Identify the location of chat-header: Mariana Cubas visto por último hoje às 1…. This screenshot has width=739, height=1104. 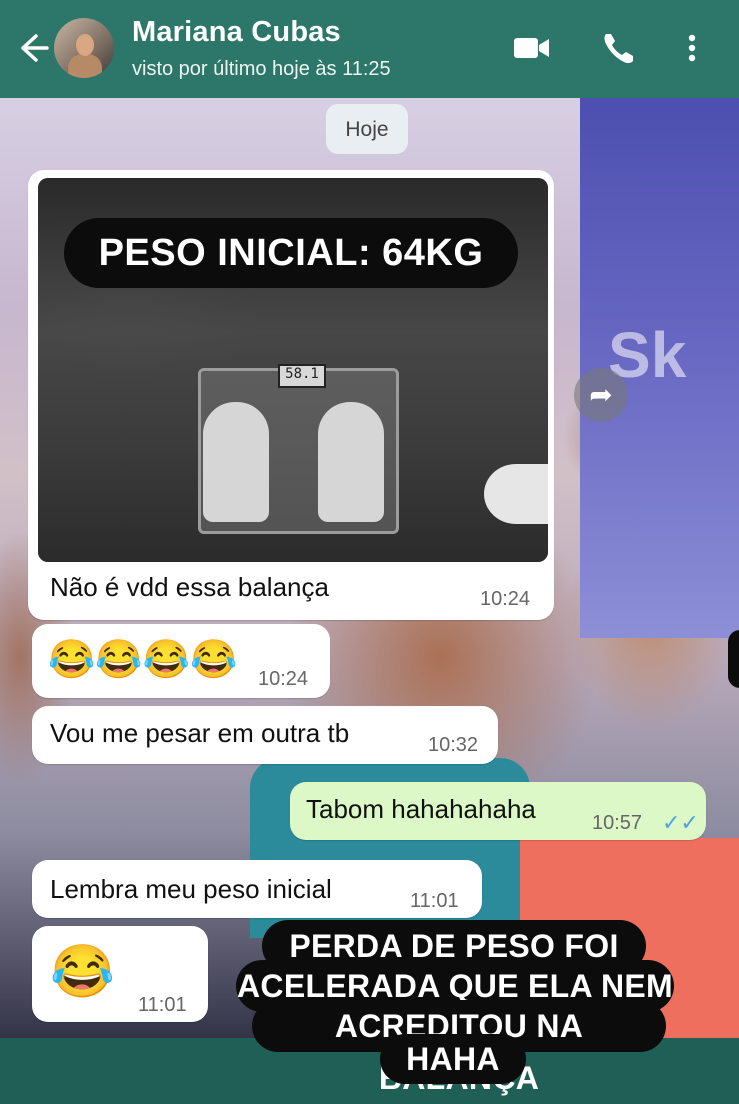
(369, 49).